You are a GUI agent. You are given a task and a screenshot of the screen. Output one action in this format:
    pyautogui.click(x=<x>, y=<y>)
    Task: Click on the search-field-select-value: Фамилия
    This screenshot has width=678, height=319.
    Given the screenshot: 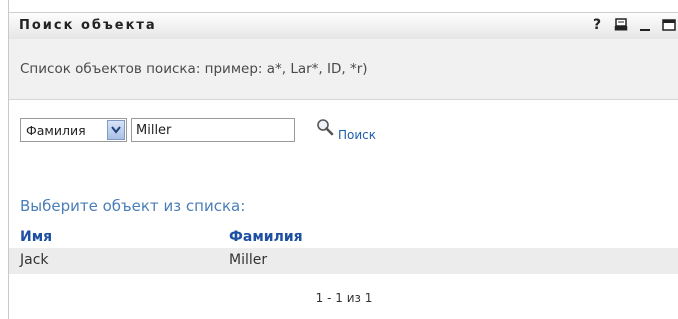 What is the action you would take?
    pyautogui.click(x=56, y=130)
    